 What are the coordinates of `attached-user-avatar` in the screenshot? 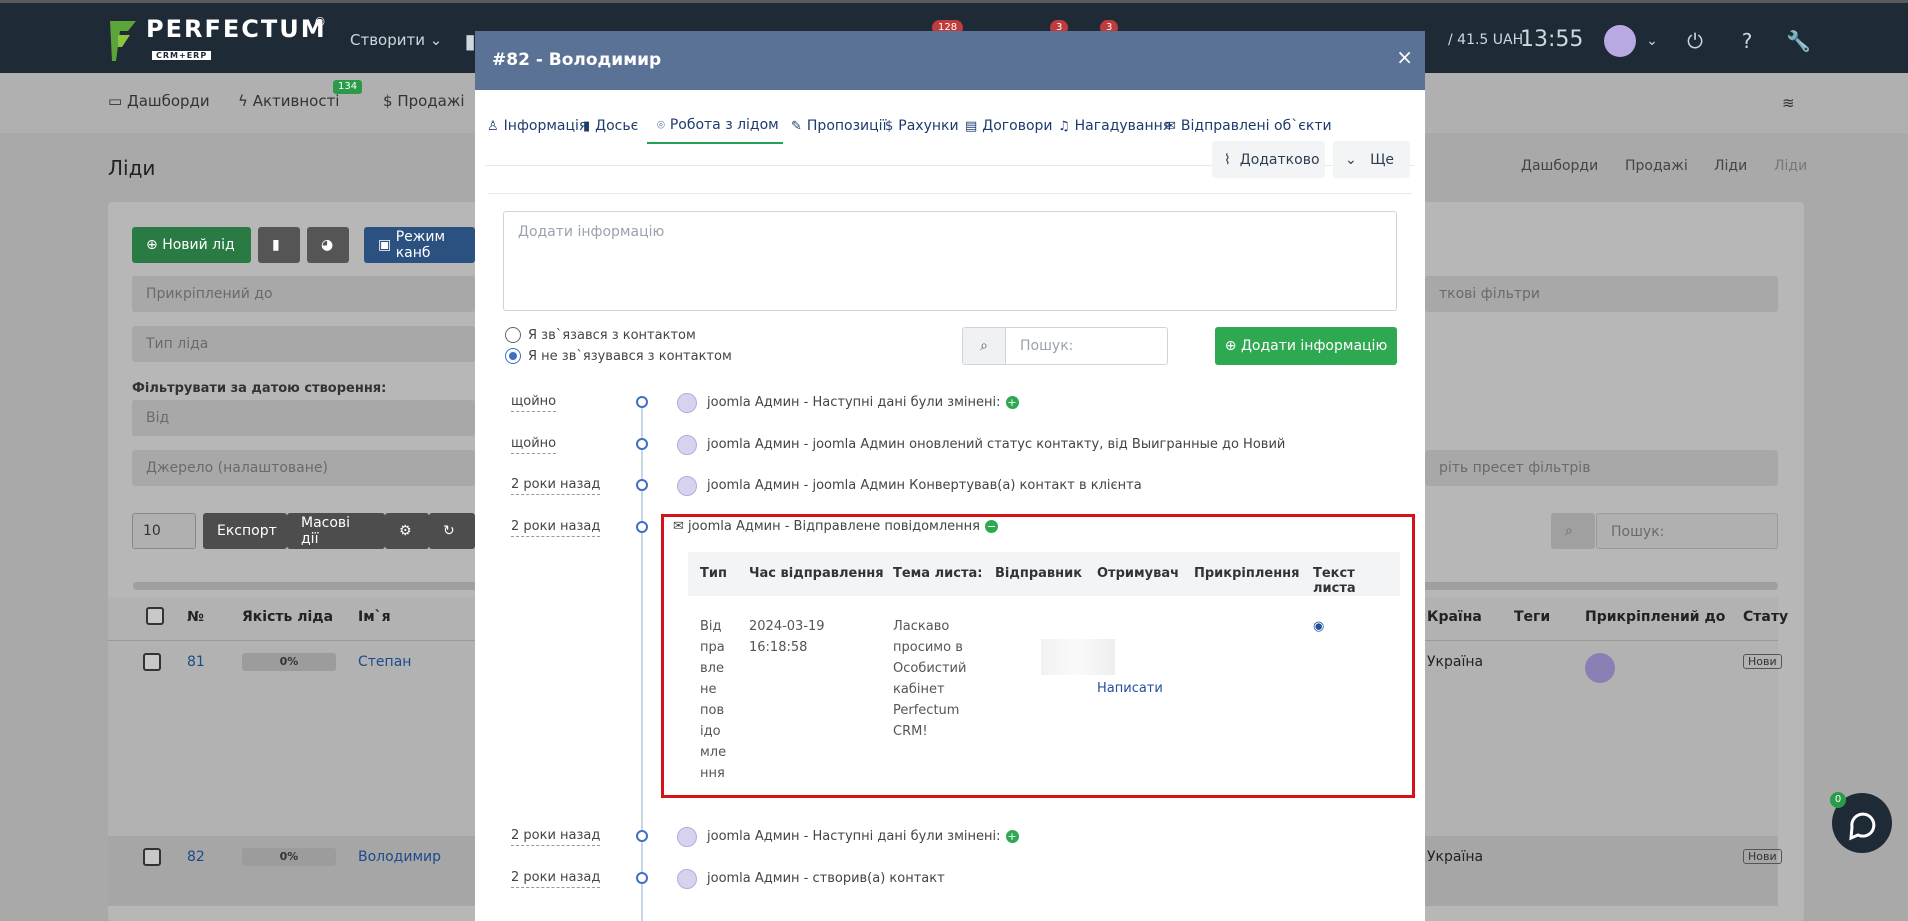 It's located at (1600, 668).